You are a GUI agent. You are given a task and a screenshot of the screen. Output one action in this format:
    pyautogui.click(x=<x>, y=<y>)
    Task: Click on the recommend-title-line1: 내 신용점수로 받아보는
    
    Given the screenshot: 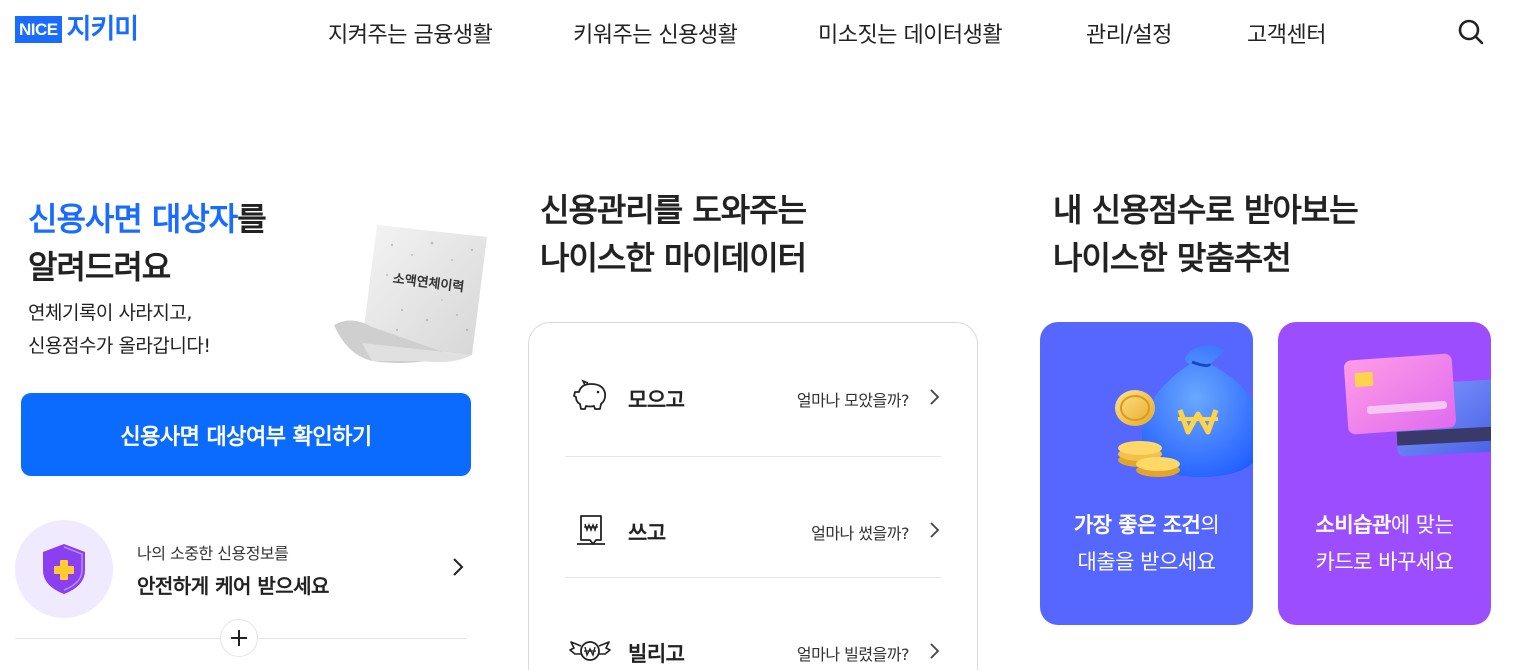 What is the action you would take?
    pyautogui.click(x=1206, y=210)
    